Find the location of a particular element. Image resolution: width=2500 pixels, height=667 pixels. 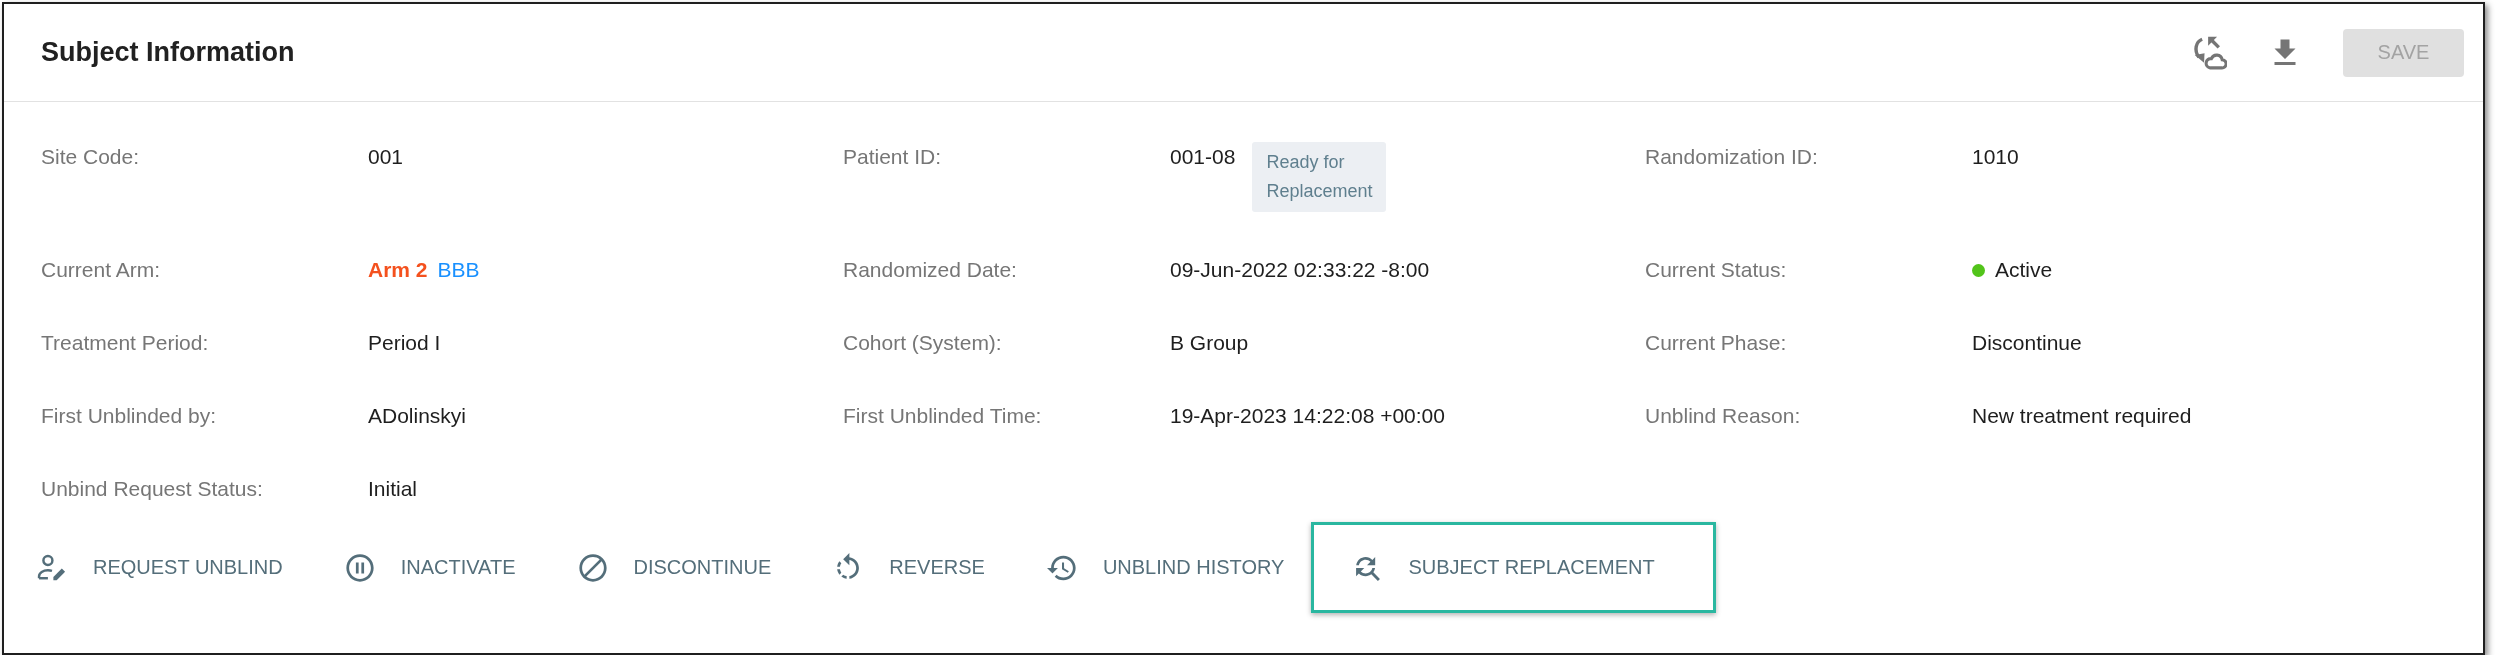

field-label: Current Arm: is located at coordinates (101, 270).